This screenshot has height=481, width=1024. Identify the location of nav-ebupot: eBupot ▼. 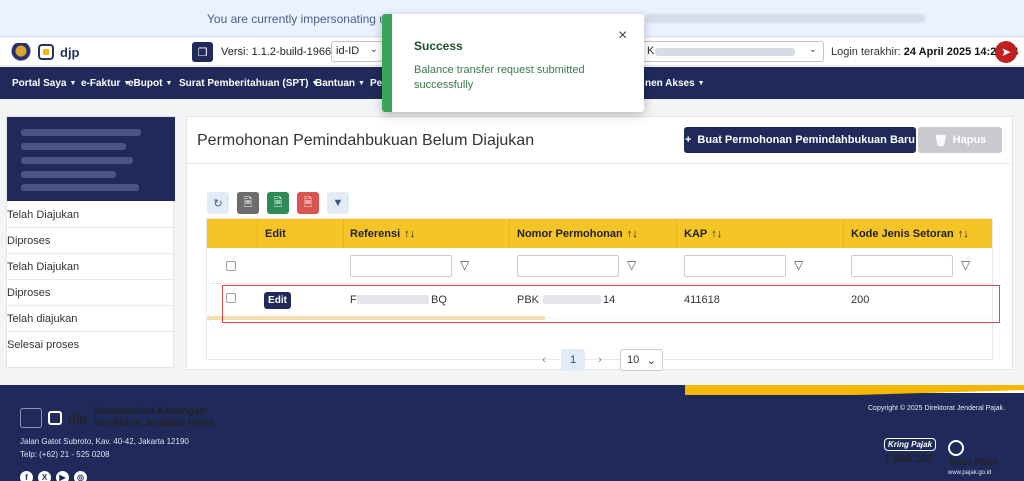
(150, 83).